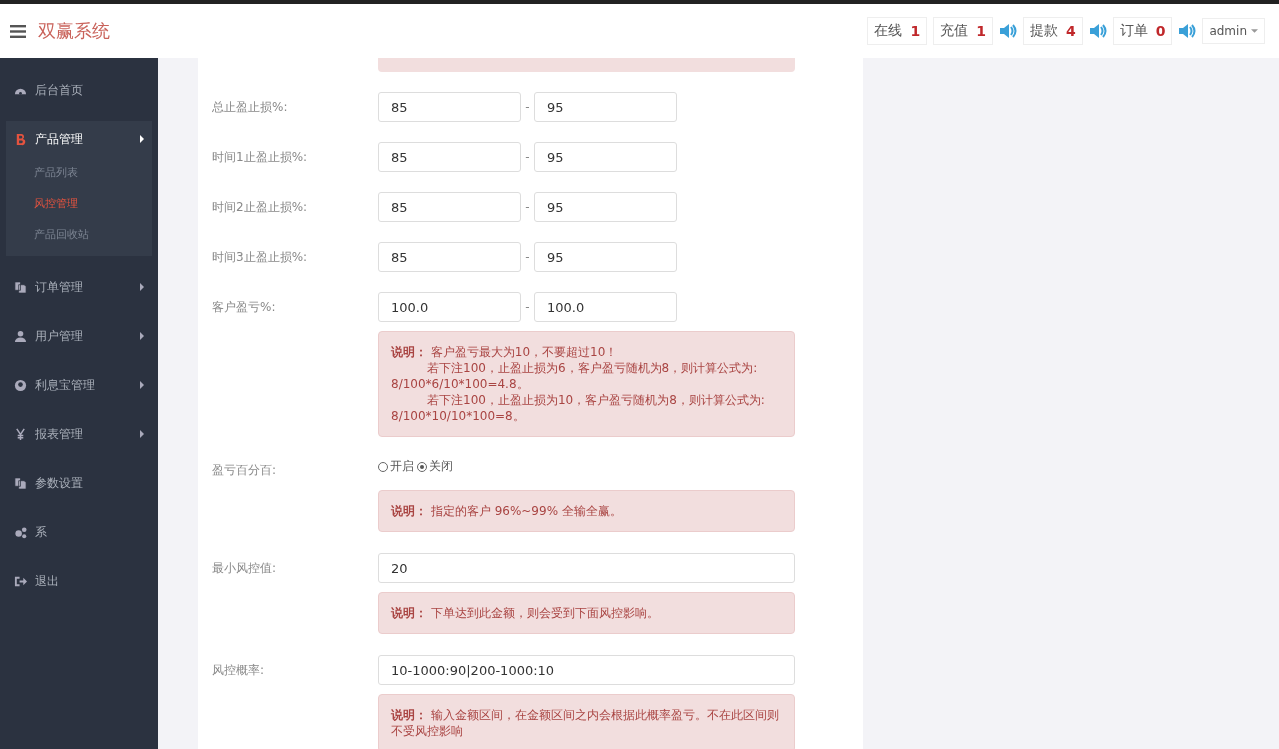 This screenshot has height=749, width=1279. What do you see at coordinates (79, 483) in the screenshot?
I see `sidebar-item: 参数设置` at bounding box center [79, 483].